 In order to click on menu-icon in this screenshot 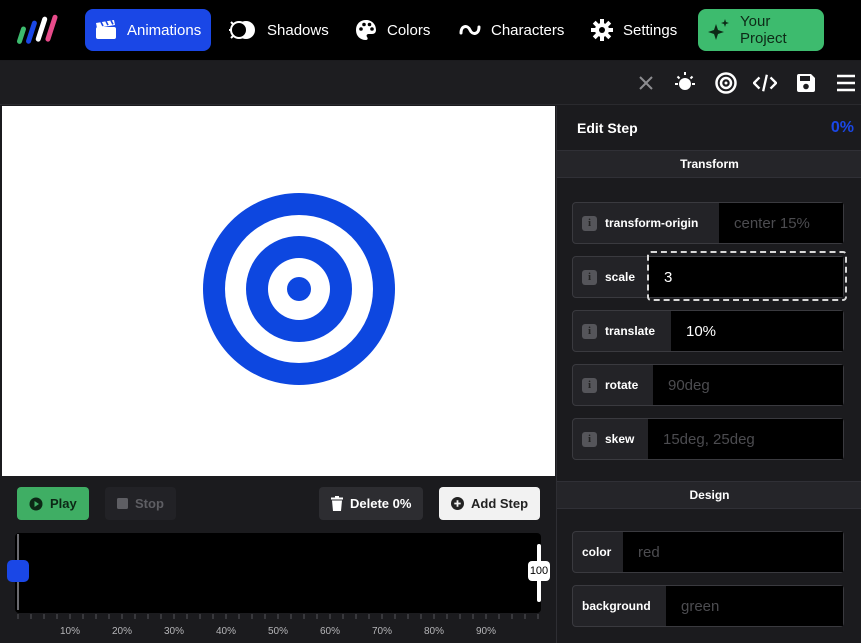, I will do `click(846, 83)`.